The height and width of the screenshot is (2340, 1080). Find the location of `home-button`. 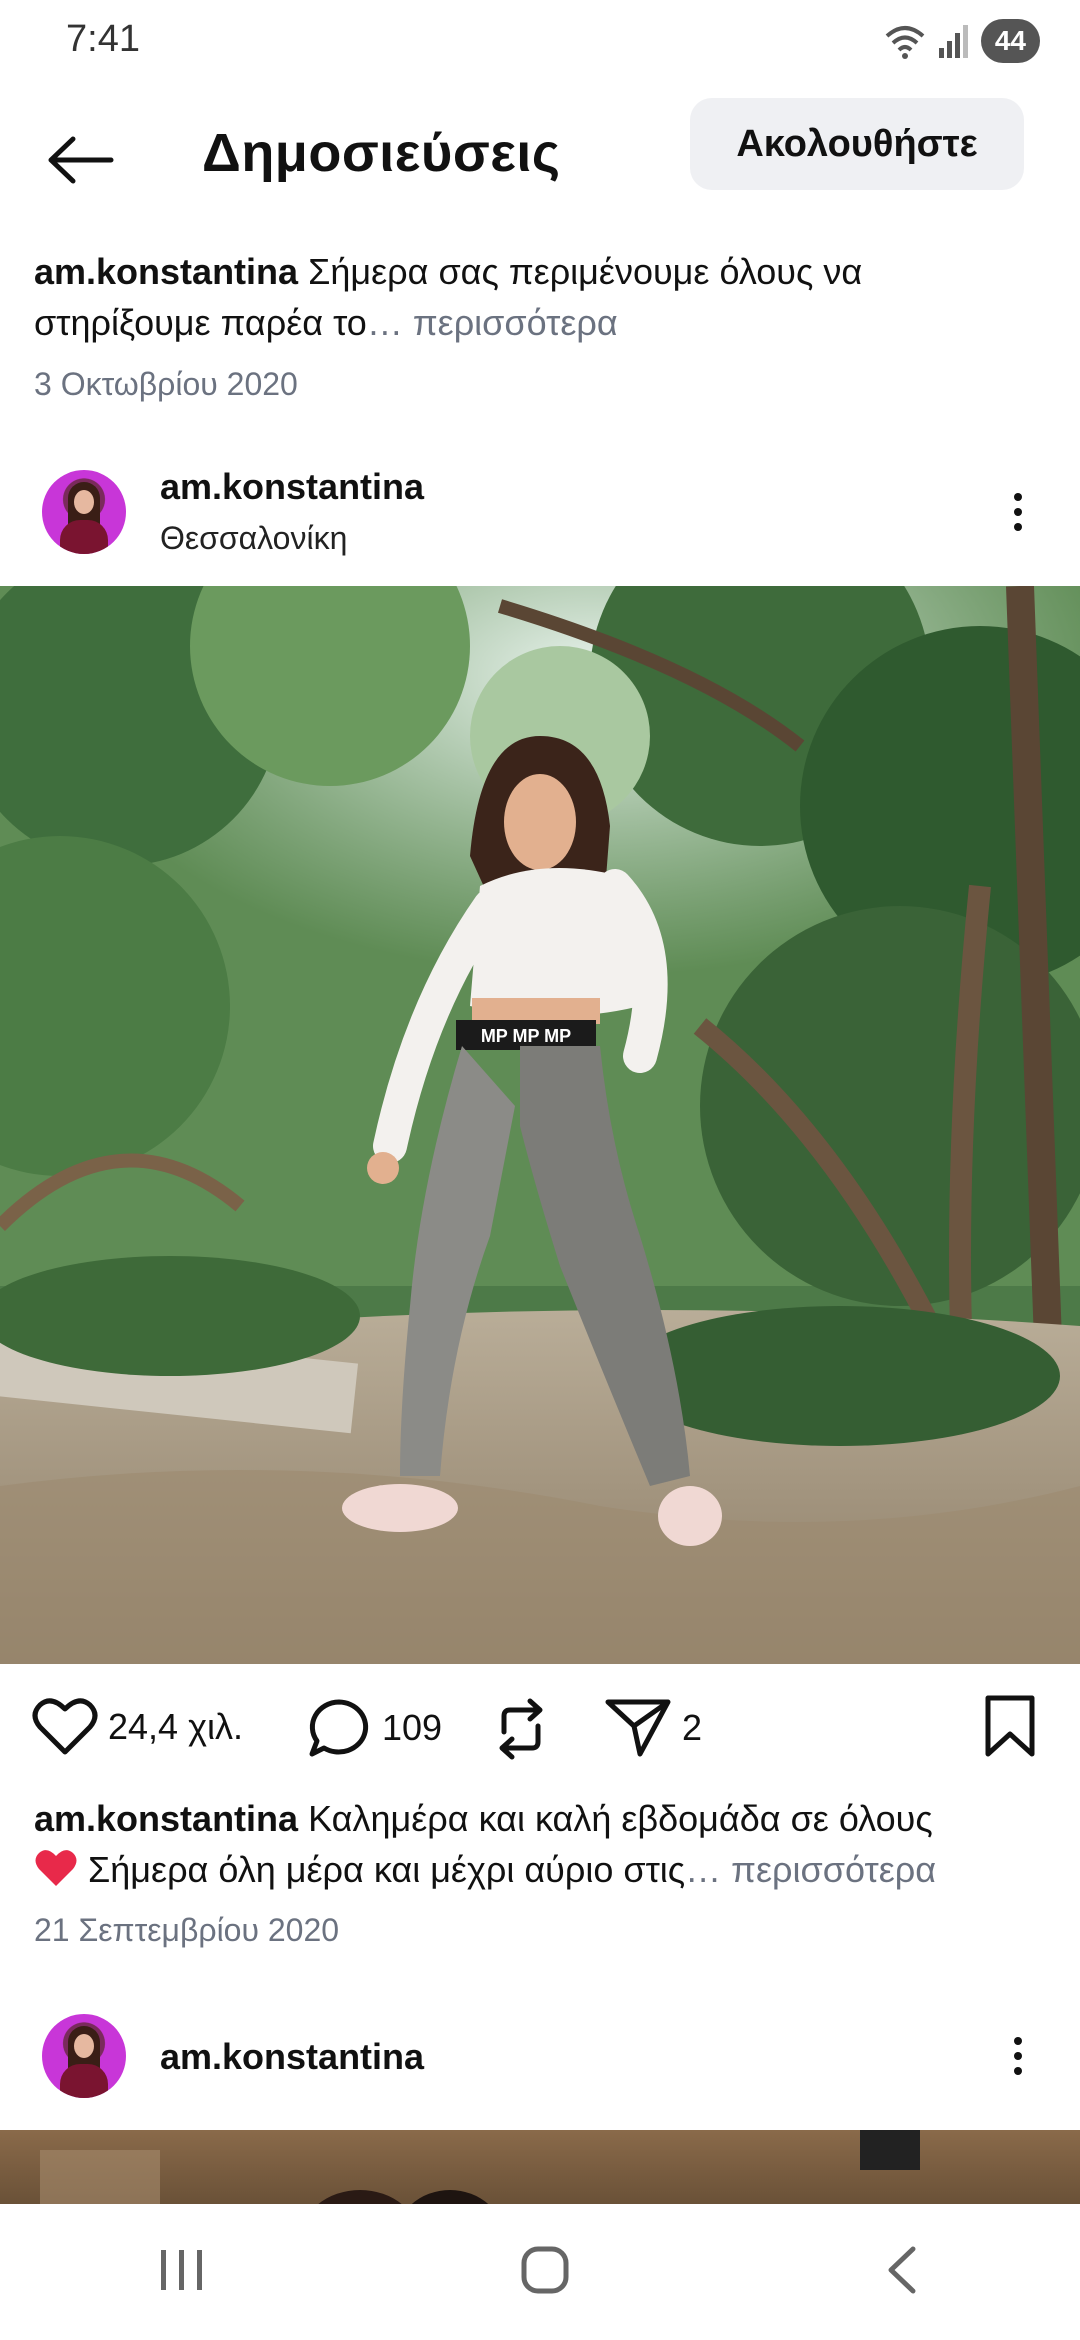

home-button is located at coordinates (545, 2272).